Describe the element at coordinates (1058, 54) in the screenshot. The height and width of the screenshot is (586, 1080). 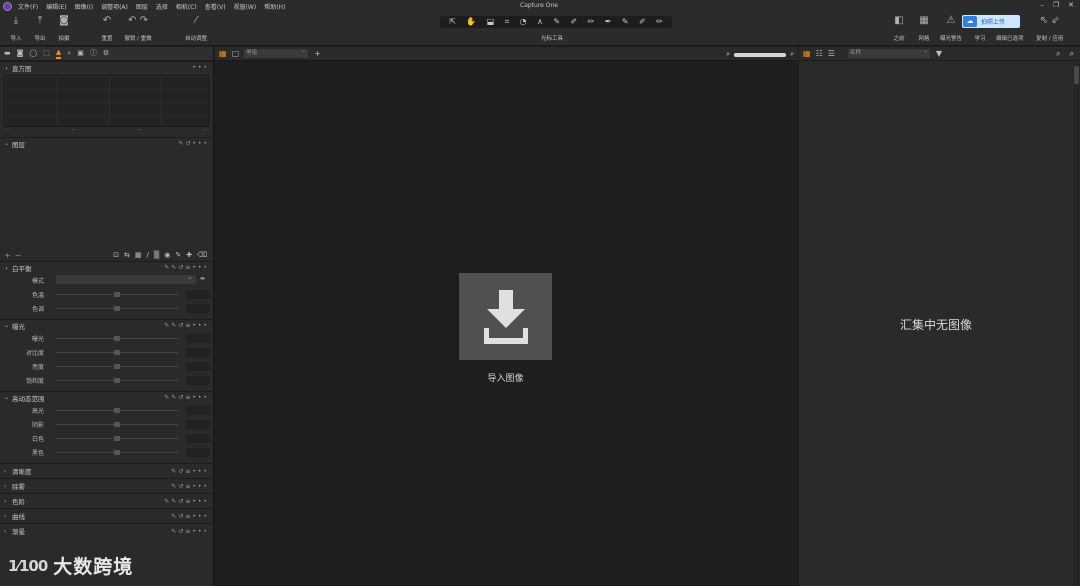
I see `search-icon: ⌕` at that location.